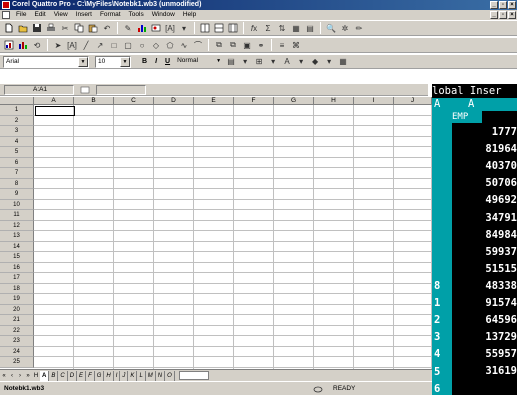 Image resolution: width=517 pixels, height=395 pixels. I want to click on zoom-icon: 🔍, so click(331, 28).